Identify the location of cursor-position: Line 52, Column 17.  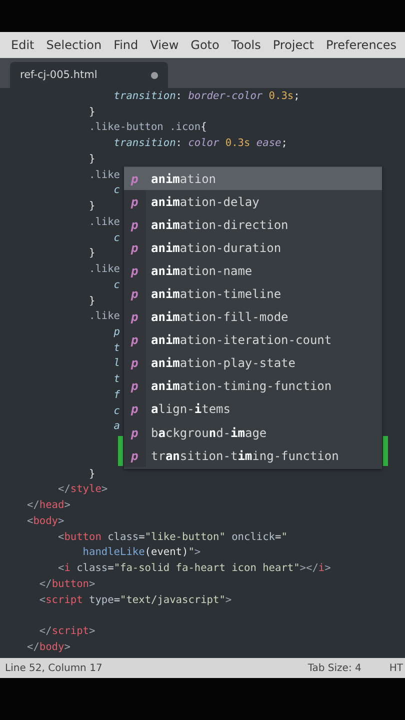
(54, 668).